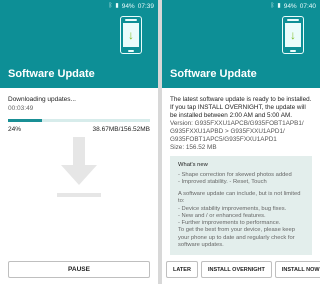 The height and width of the screenshot is (284, 320). I want to click on size-info: Size: 156.52 MB, so click(193, 147).